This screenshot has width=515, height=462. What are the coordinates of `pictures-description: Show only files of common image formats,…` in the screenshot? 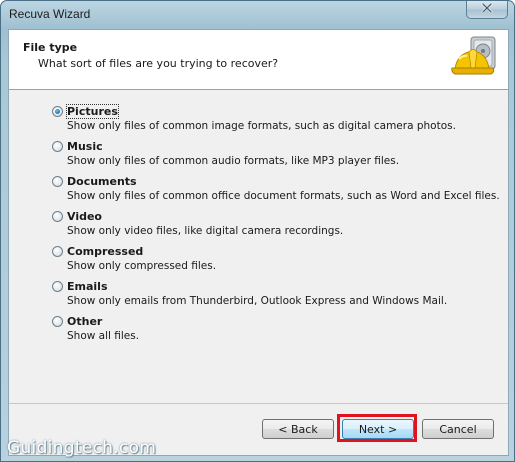 It's located at (261, 126).